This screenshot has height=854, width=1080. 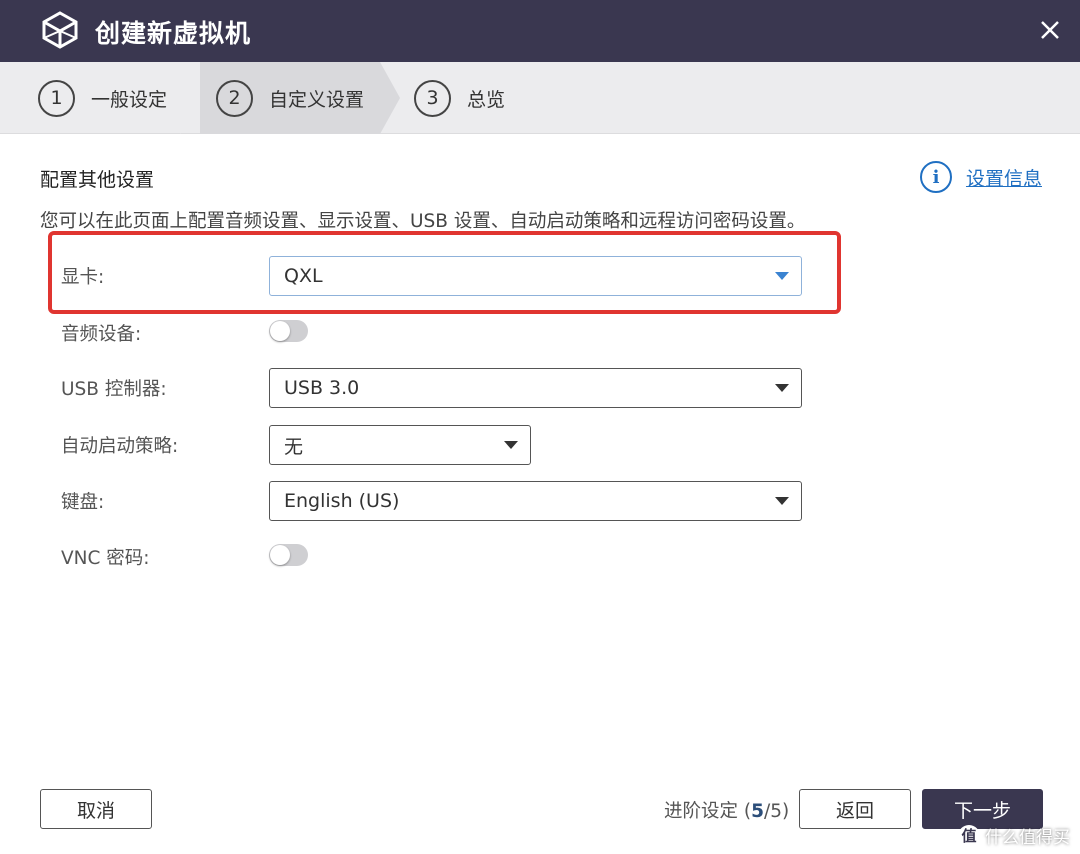 What do you see at coordinates (708, 811) in the screenshot?
I see `progress-prefix: 进阶设定 (` at bounding box center [708, 811].